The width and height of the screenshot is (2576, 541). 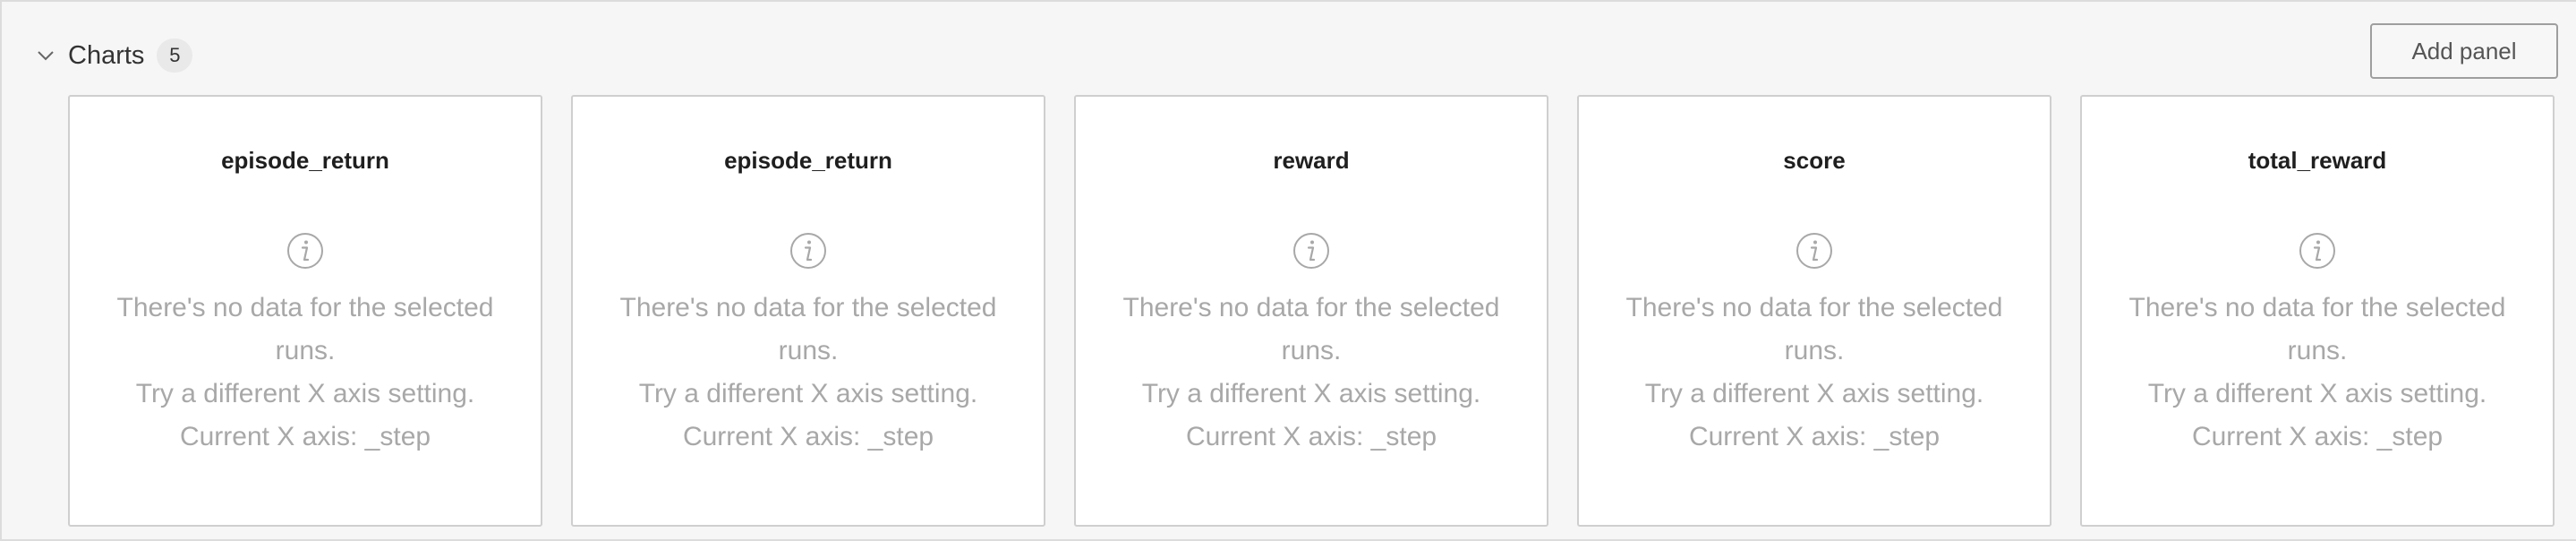 I want to click on section-header: Charts 5, so click(x=113, y=55).